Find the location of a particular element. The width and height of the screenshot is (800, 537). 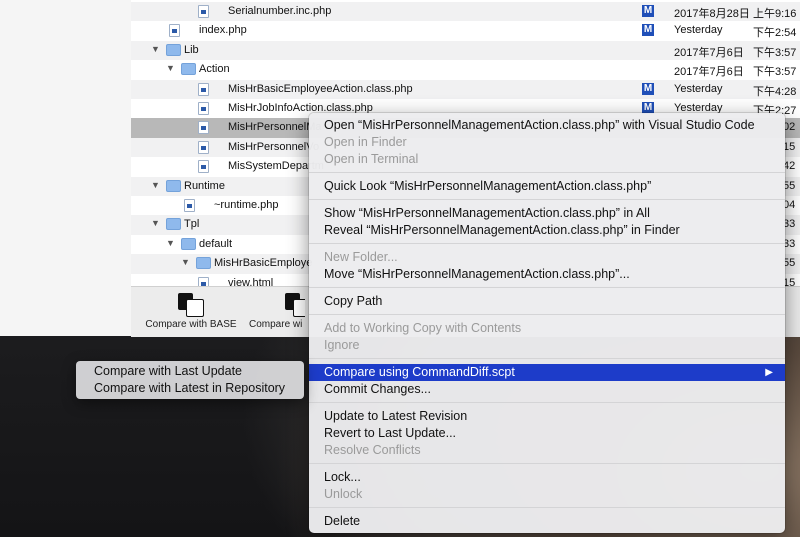

file-name: Lib is located at coordinates (191, 49).